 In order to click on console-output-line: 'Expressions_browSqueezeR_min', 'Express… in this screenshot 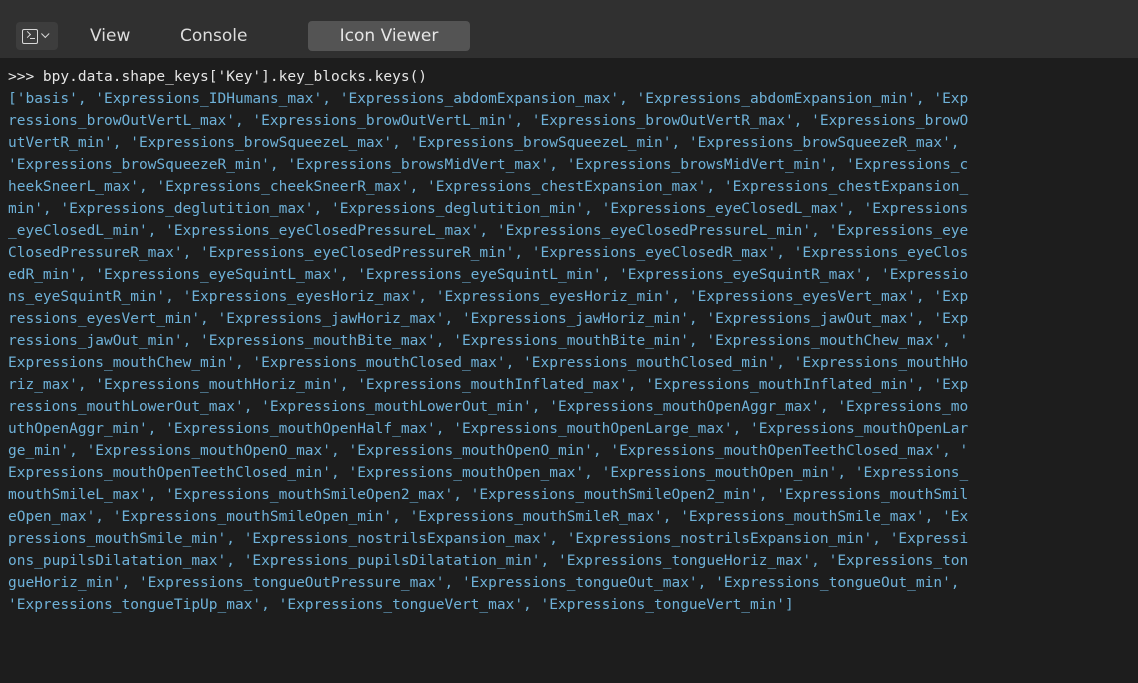, I will do `click(488, 165)`.